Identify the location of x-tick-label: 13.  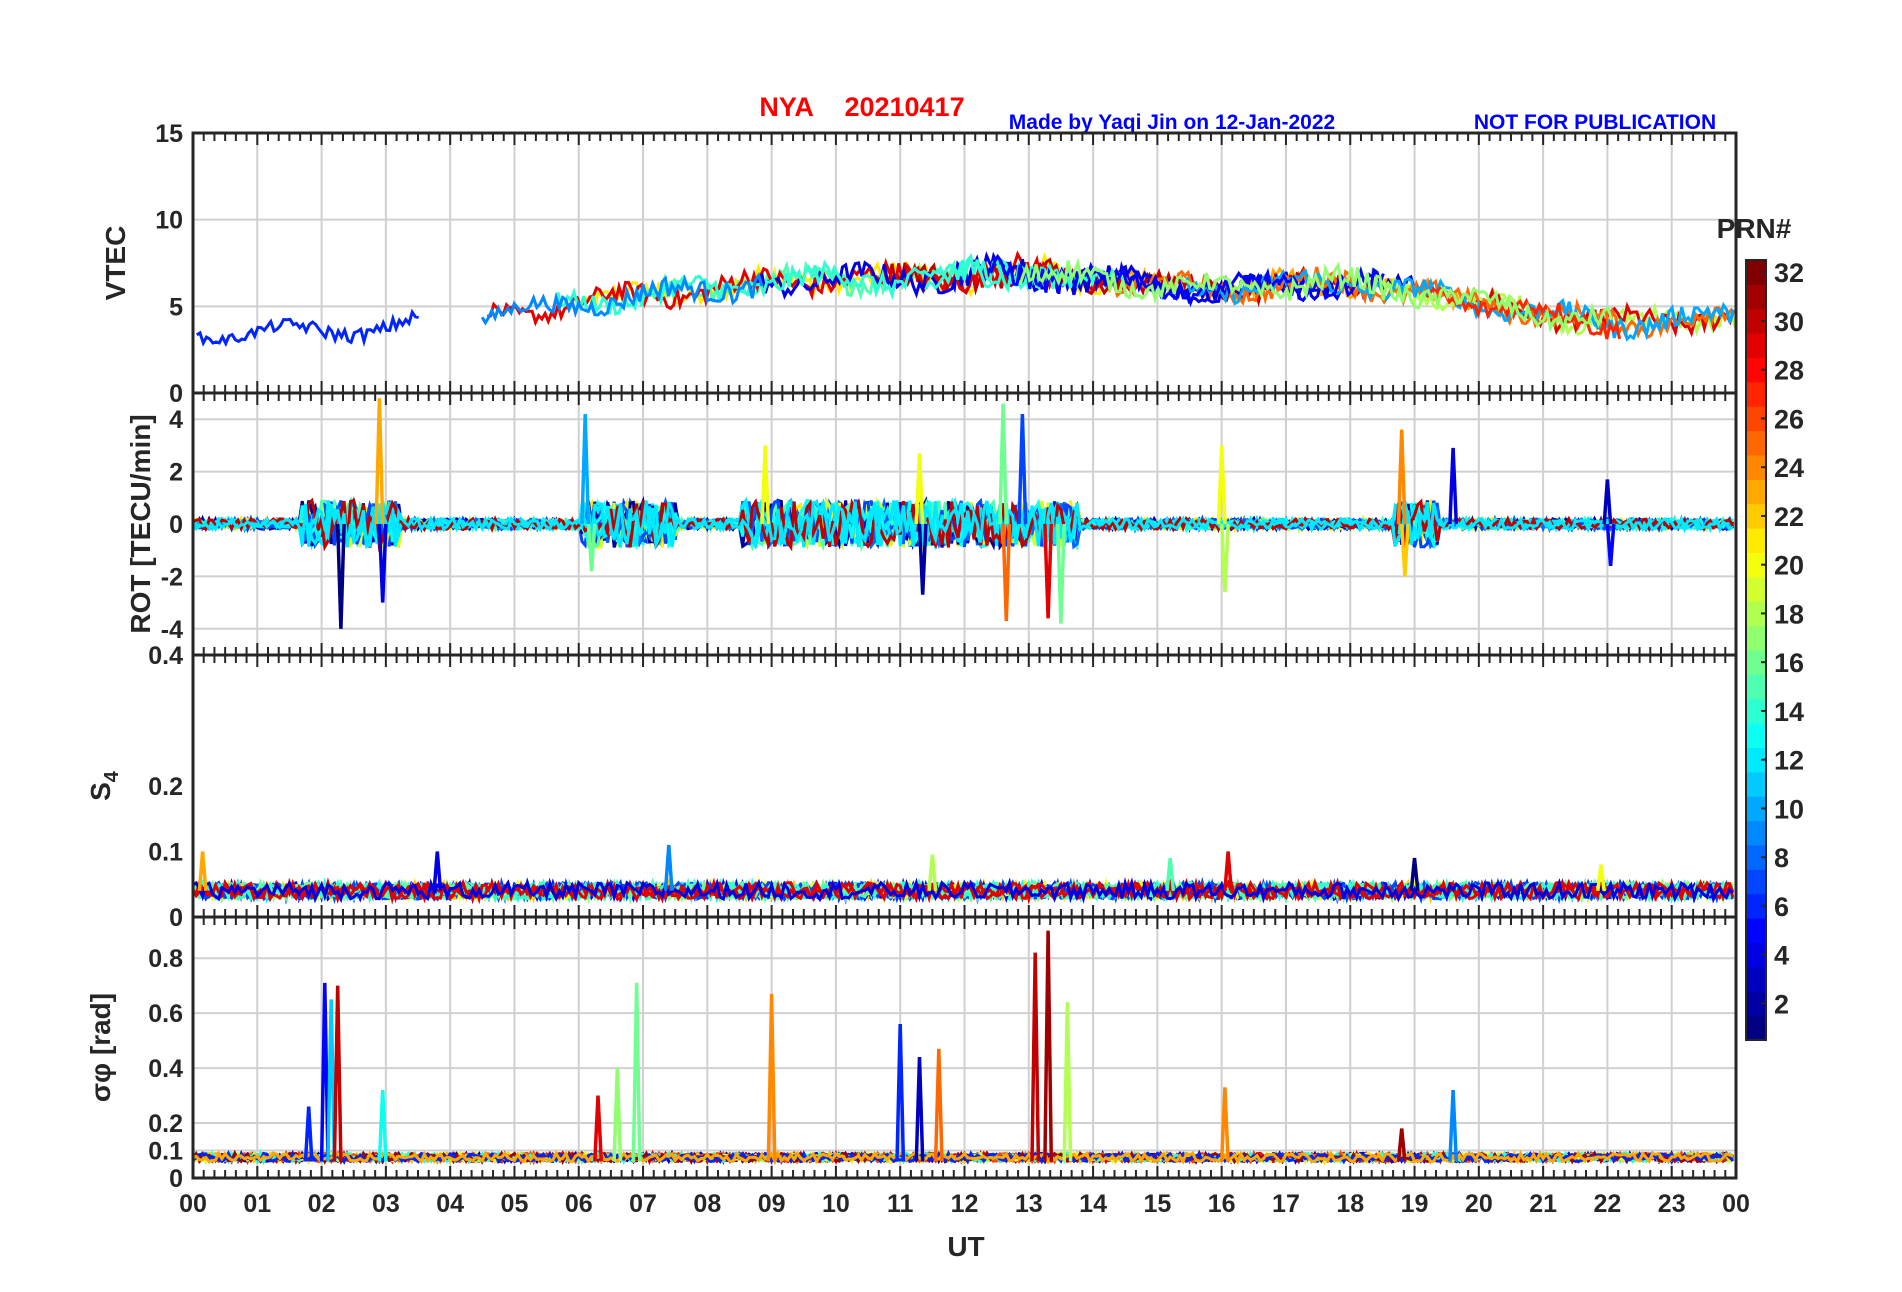
(1029, 1204).